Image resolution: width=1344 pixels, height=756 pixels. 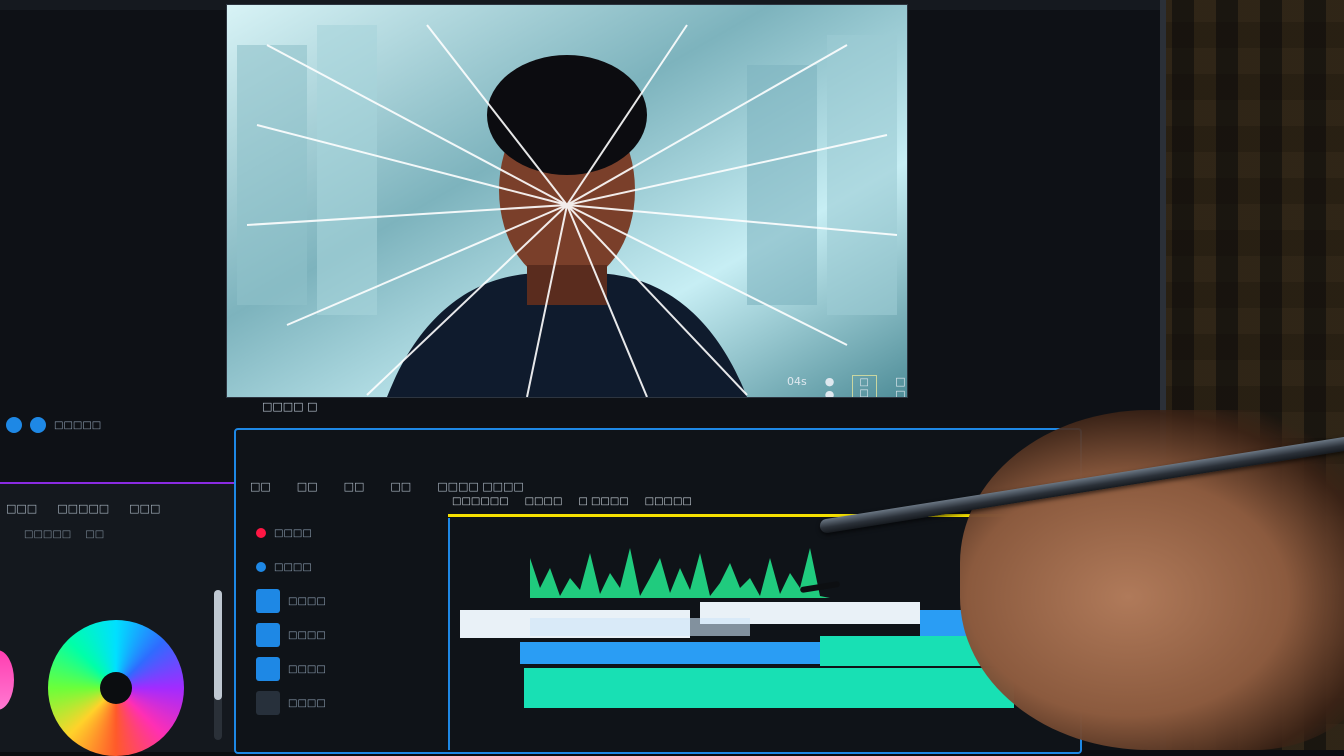 What do you see at coordinates (400, 486) in the screenshot?
I see `timeline-tab-4: □□` at bounding box center [400, 486].